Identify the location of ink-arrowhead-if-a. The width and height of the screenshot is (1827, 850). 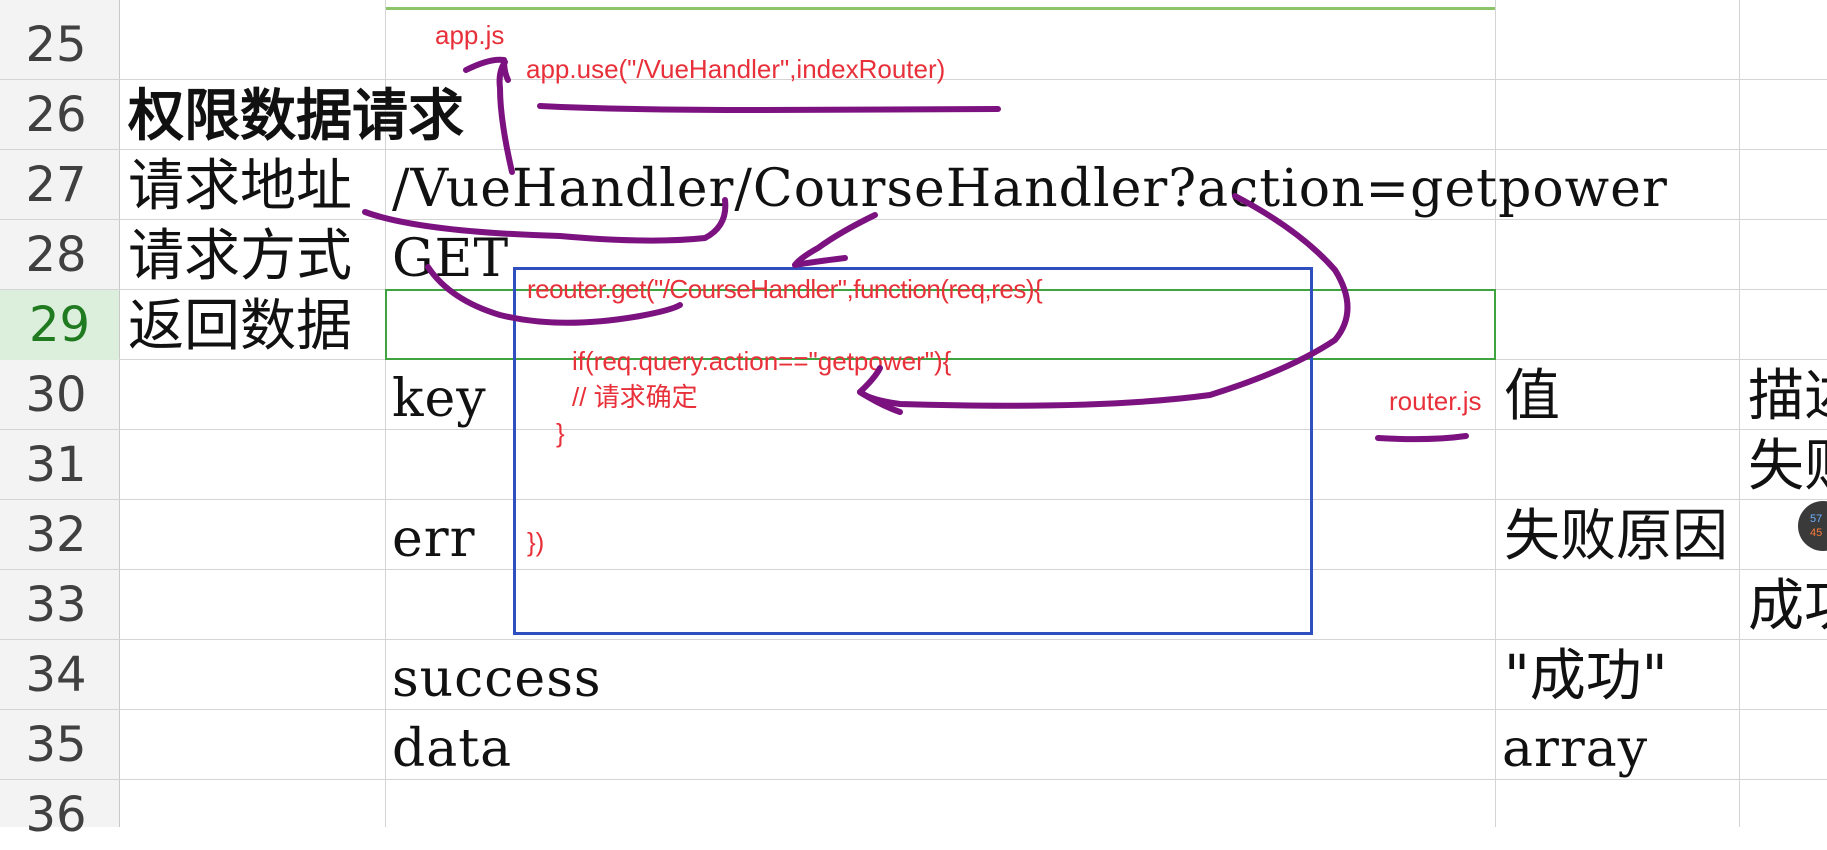
(870, 380).